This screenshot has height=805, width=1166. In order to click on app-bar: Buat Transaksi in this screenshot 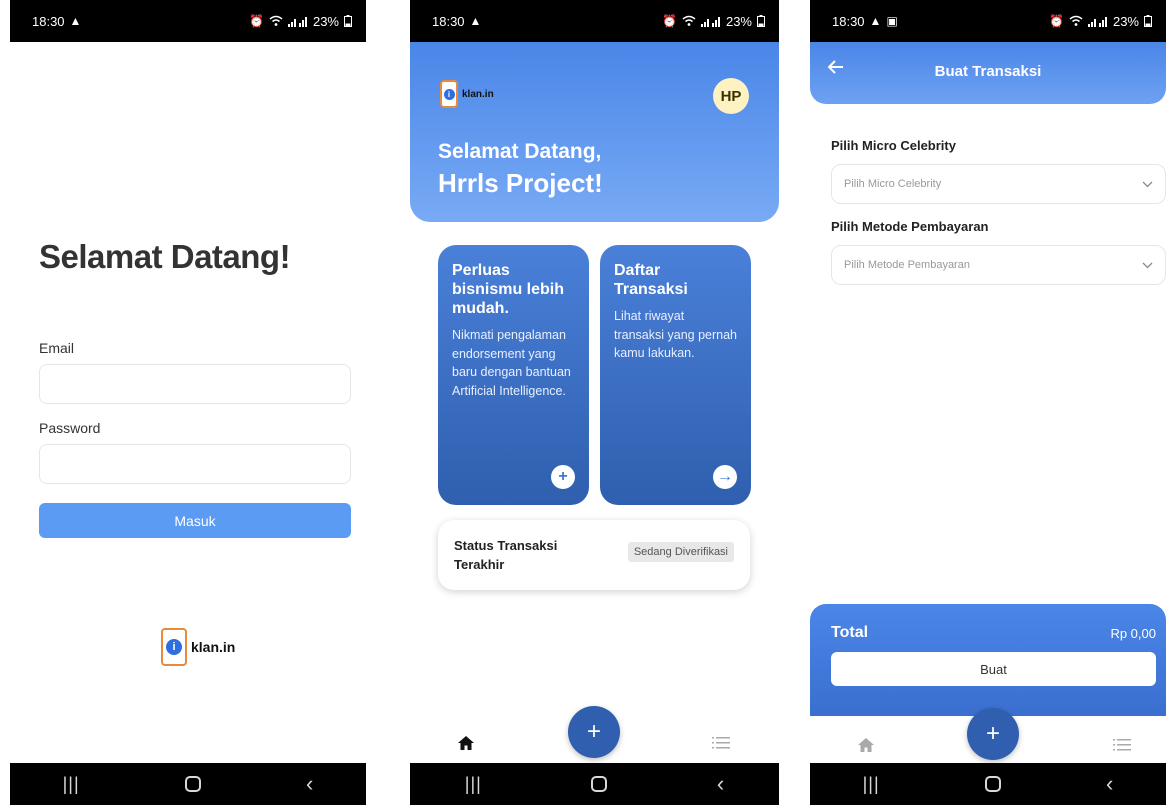, I will do `click(988, 73)`.